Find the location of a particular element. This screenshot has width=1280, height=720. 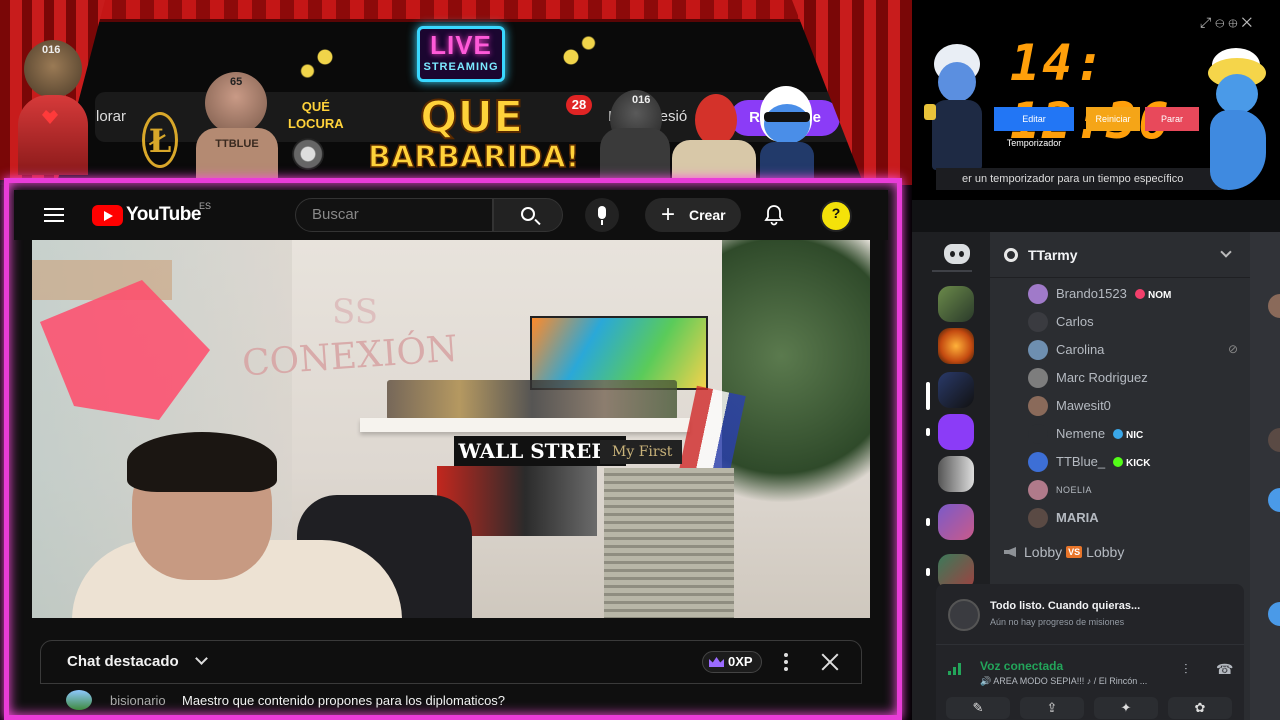

search-button is located at coordinates (528, 215).